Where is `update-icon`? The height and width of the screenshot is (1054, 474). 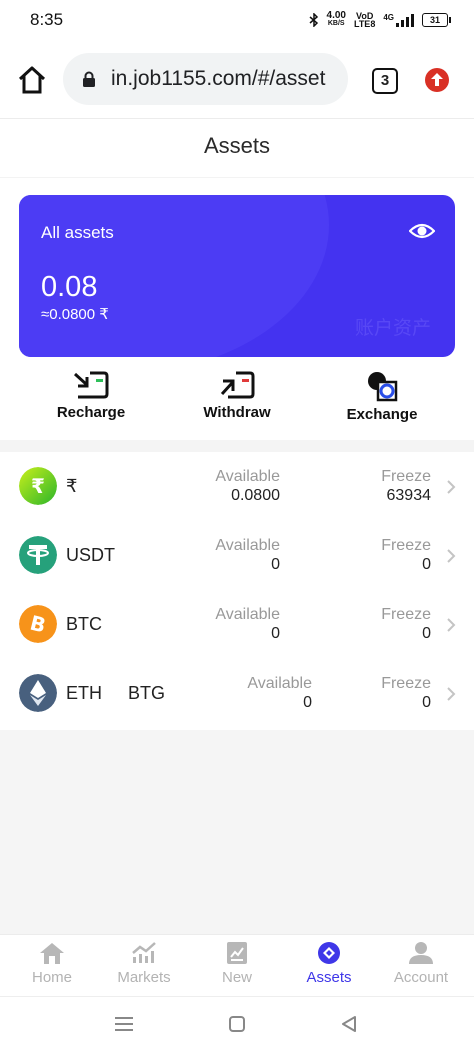
update-icon is located at coordinates (437, 80).